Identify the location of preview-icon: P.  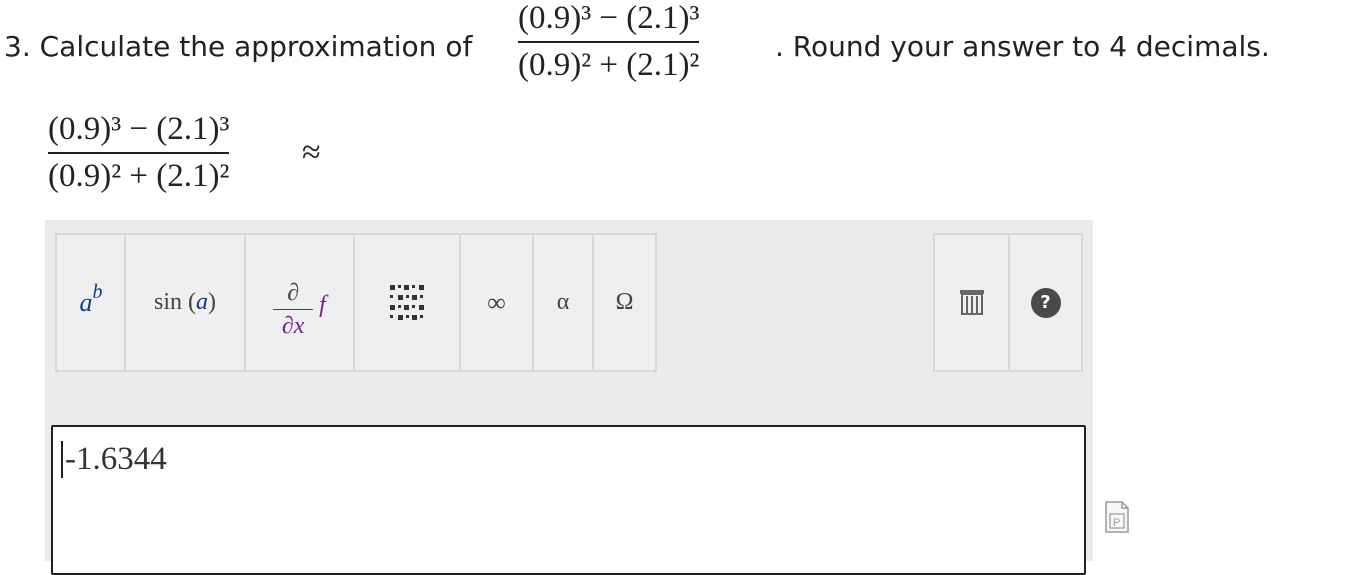
(1117, 517).